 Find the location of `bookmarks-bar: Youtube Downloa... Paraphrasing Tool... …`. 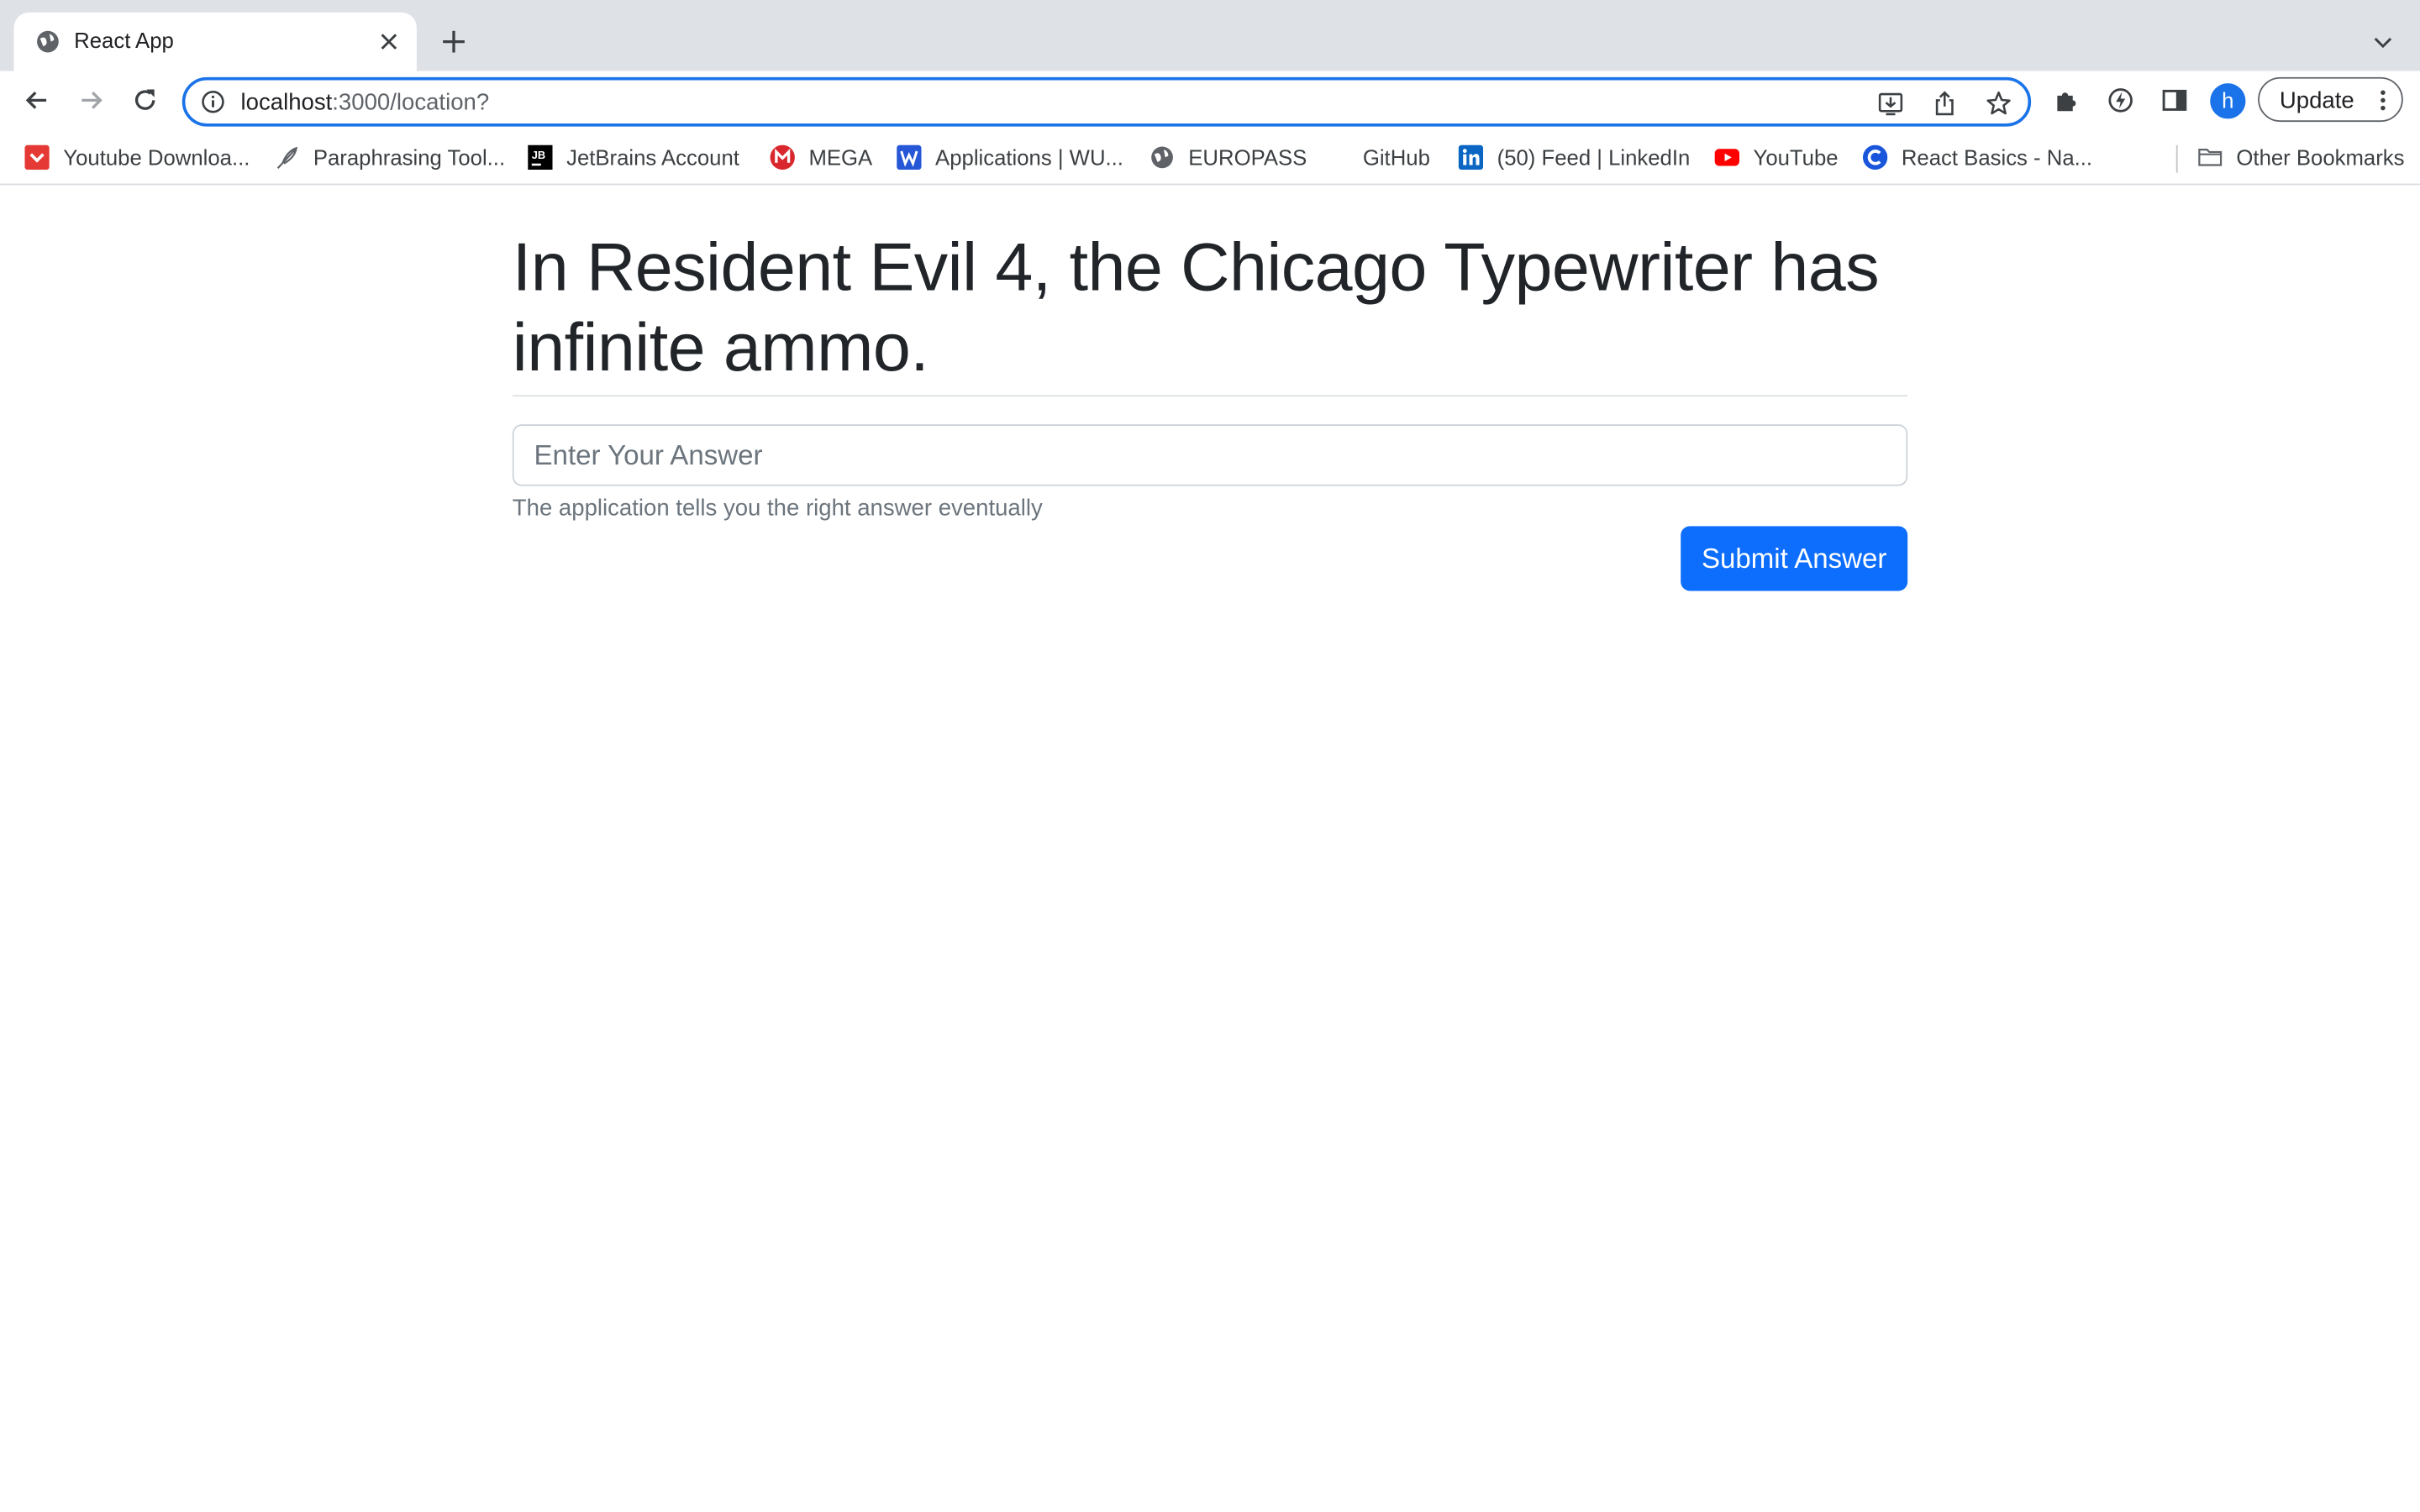

bookmarks-bar: Youtube Downloa... Paraphrasing Tool... … is located at coordinates (1210, 157).